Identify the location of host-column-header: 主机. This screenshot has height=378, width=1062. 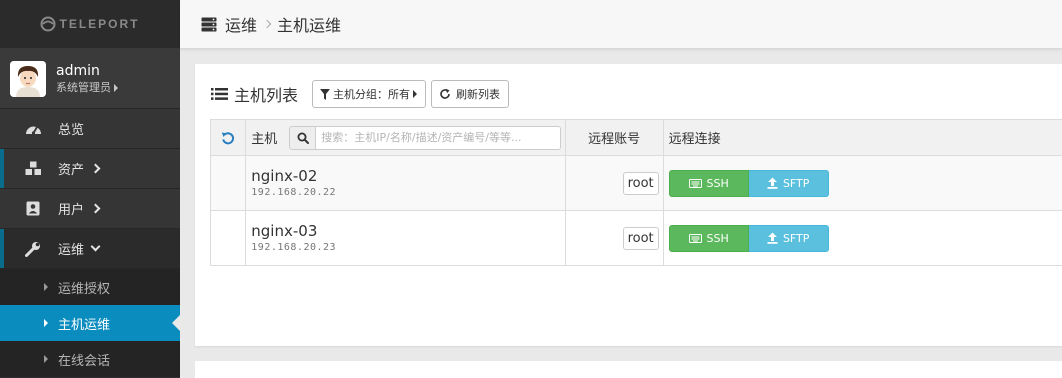
(264, 139).